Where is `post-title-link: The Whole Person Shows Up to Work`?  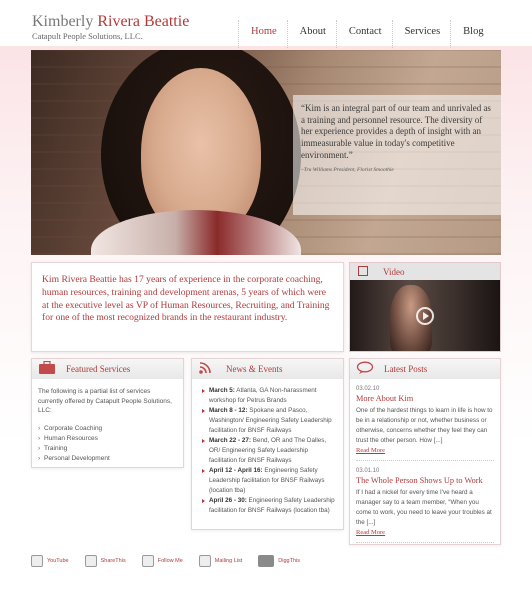 post-title-link: The Whole Person Shows Up to Work is located at coordinates (425, 480).